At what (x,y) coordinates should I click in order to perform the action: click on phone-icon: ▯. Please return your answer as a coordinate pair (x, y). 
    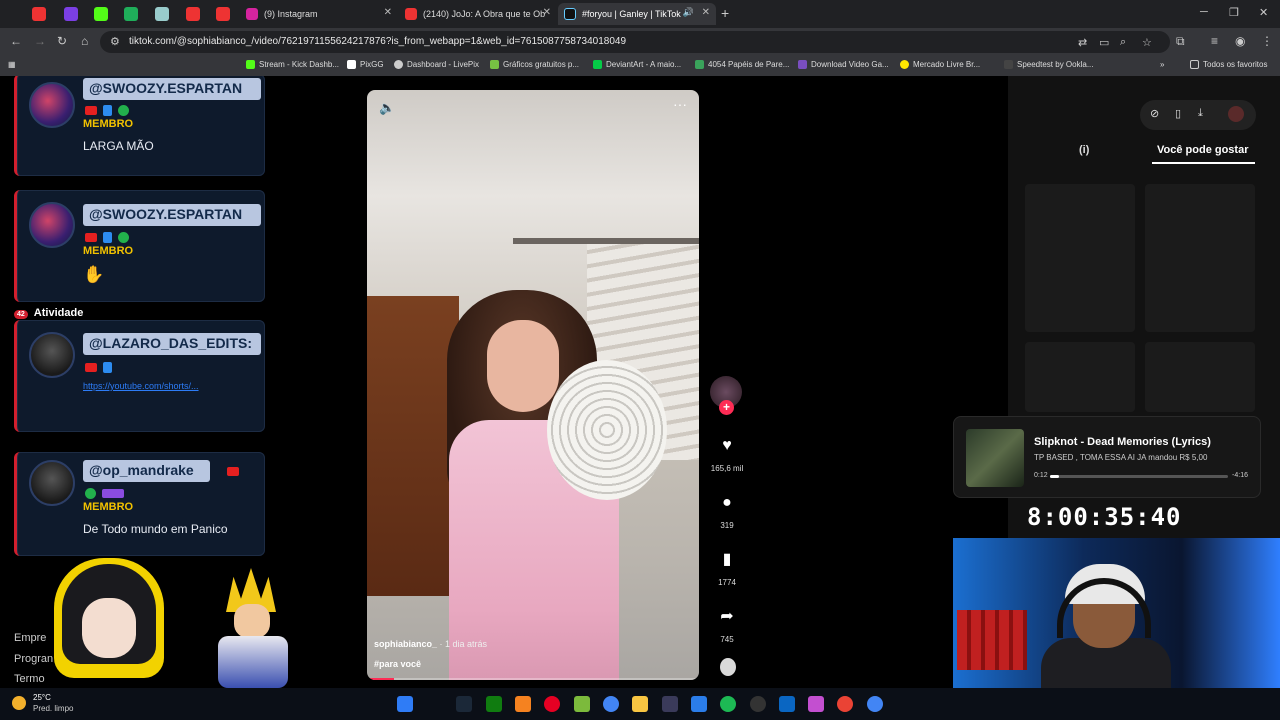
    Looking at the image, I should click on (1178, 113).